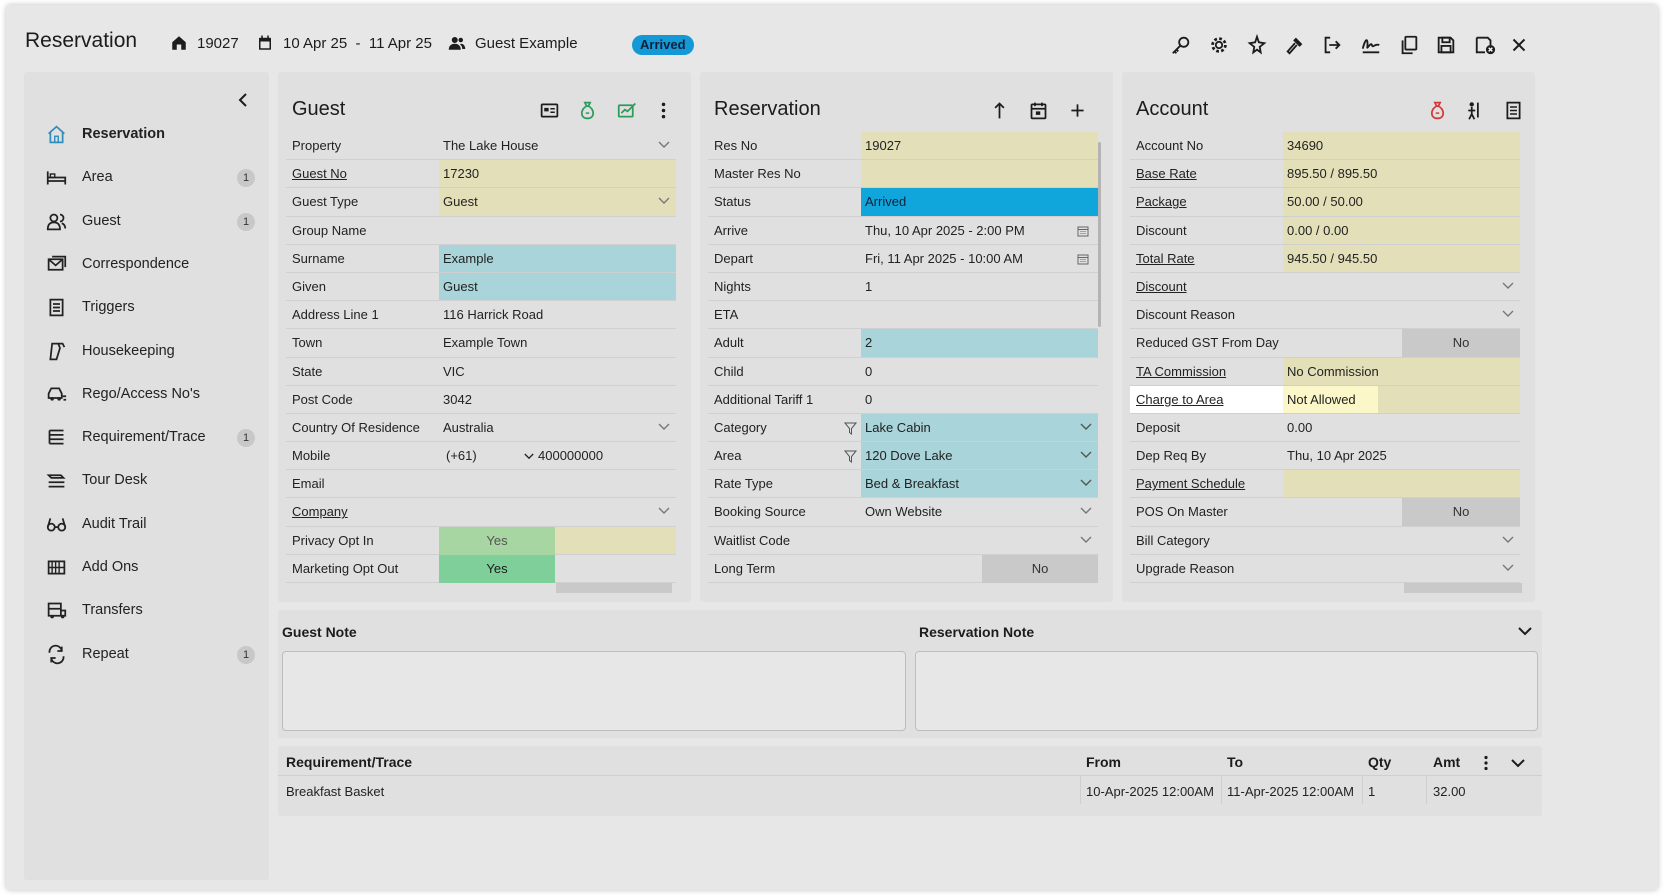  Describe the element at coordinates (1206, 258) in the screenshot. I see `total-rate-link: Total Rate` at that location.